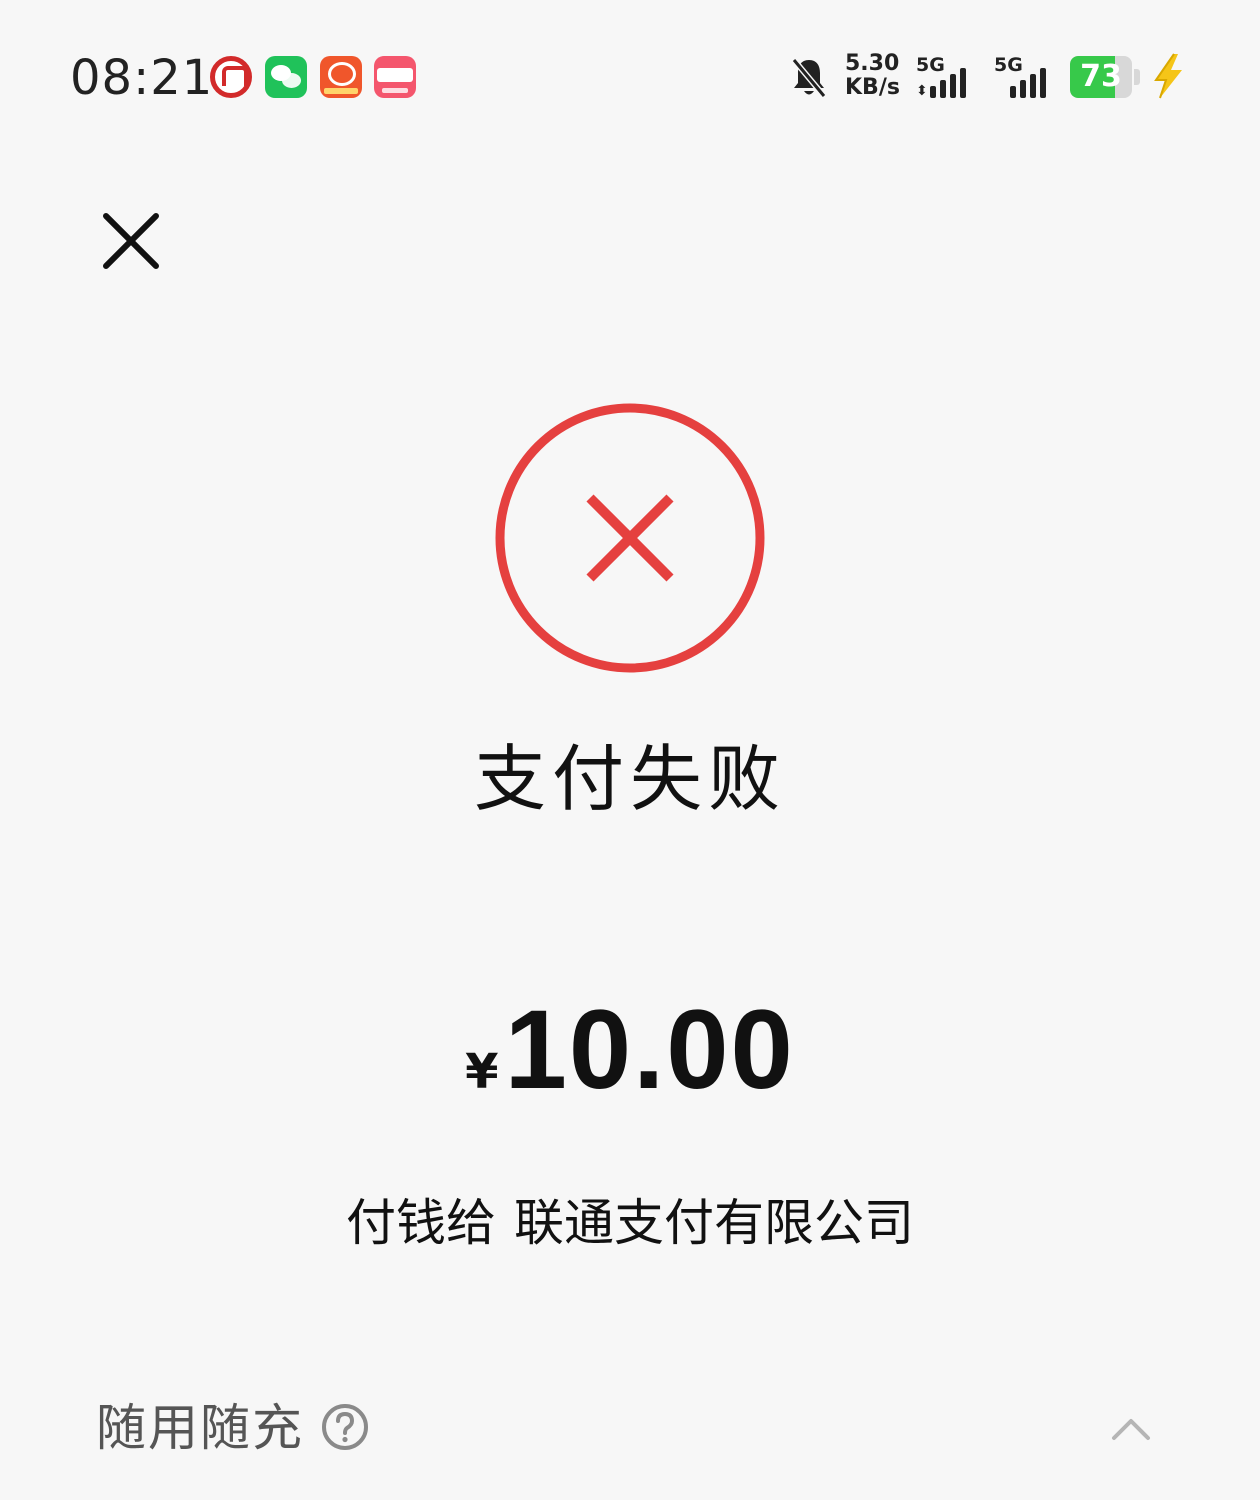 The height and width of the screenshot is (1500, 1260). I want to click on amount-value: 10.00, so click(649, 1049).